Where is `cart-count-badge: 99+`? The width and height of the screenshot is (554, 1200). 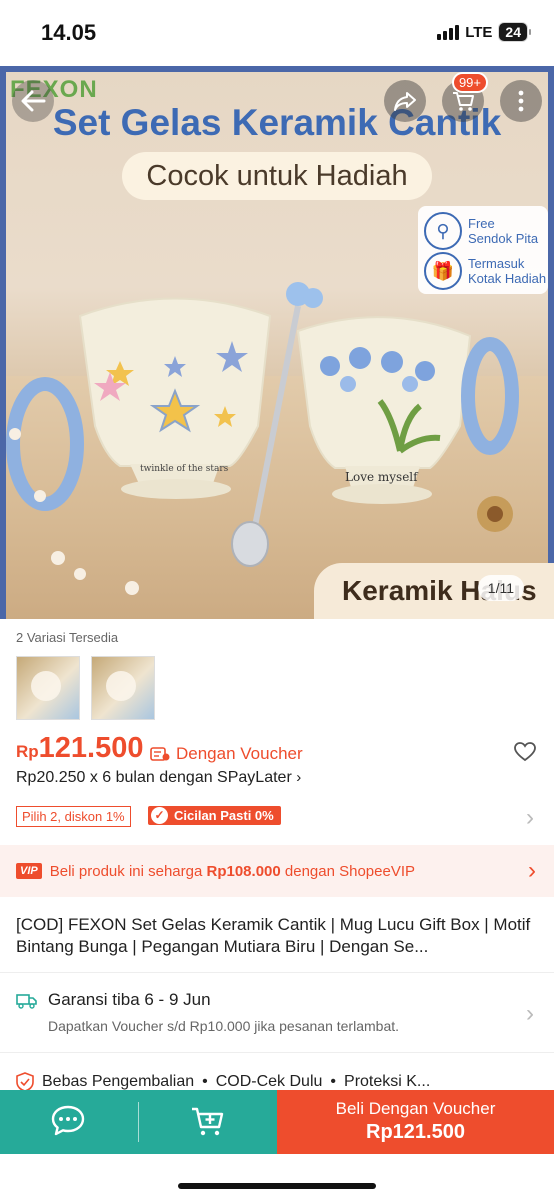 cart-count-badge: 99+ is located at coordinates (469, 82).